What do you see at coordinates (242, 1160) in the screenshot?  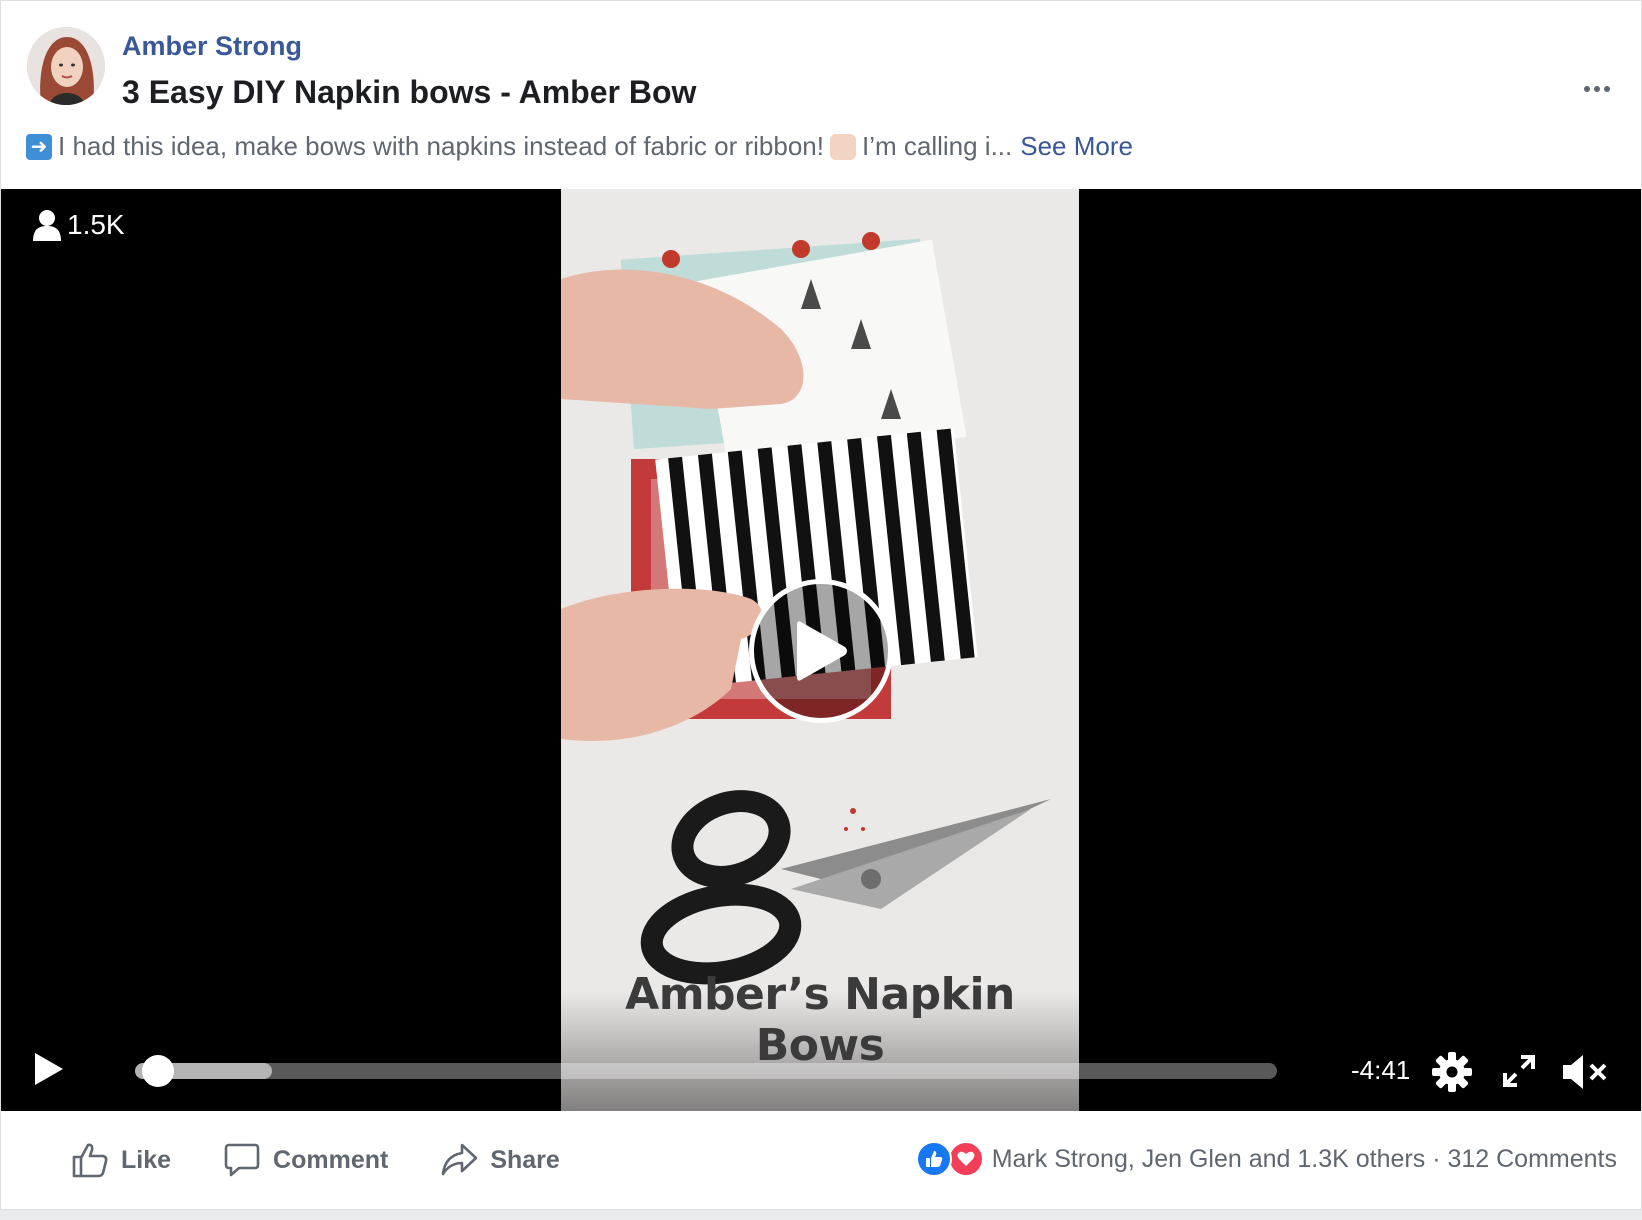 I see `comment-icon` at bounding box center [242, 1160].